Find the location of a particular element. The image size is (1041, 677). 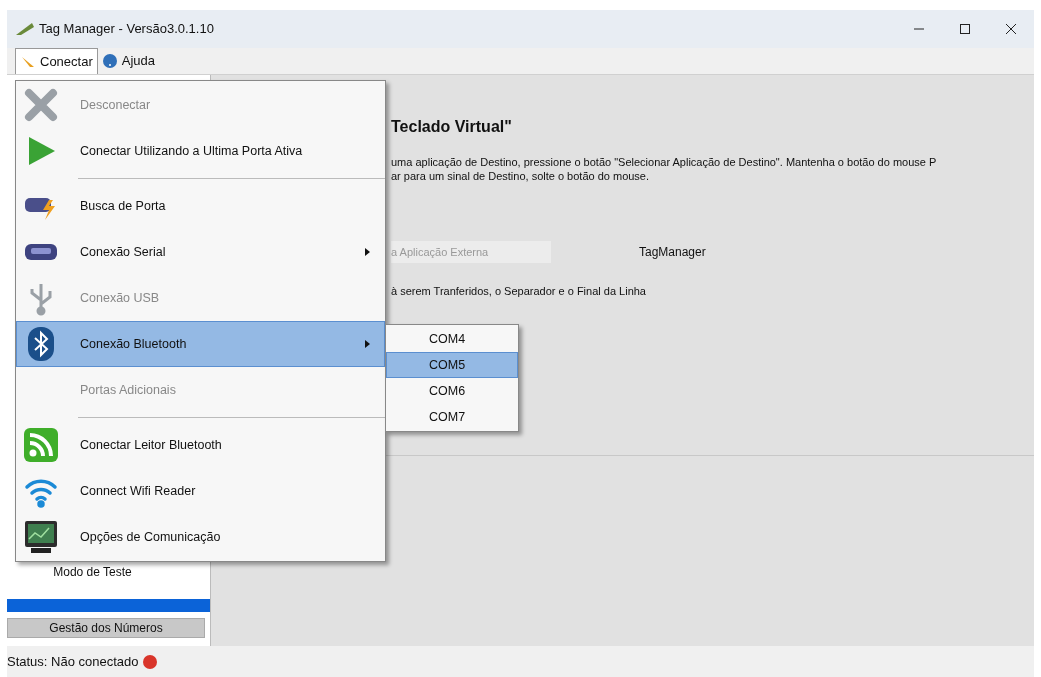

menu-tab: Conectar is located at coordinates (56, 61).